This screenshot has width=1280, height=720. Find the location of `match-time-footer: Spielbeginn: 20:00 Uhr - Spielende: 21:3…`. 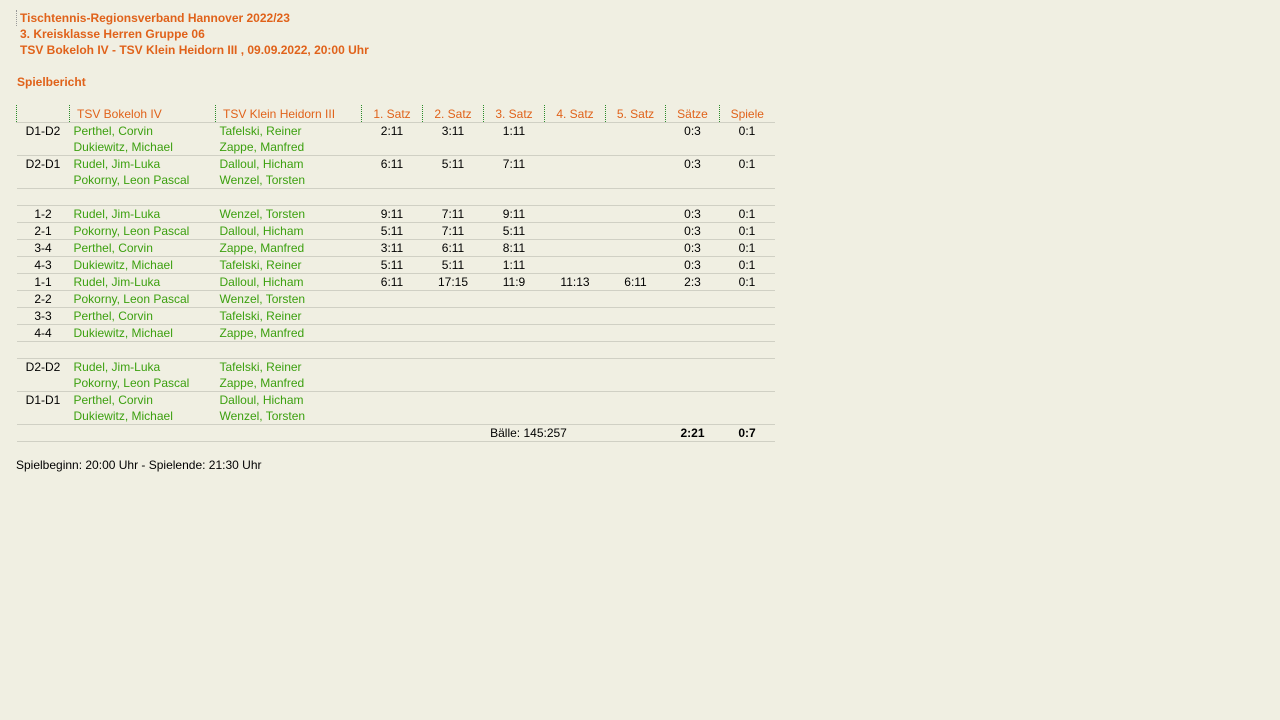

match-time-footer: Spielbeginn: 20:00 Uhr - Spielende: 21:3… is located at coordinates (139, 465).